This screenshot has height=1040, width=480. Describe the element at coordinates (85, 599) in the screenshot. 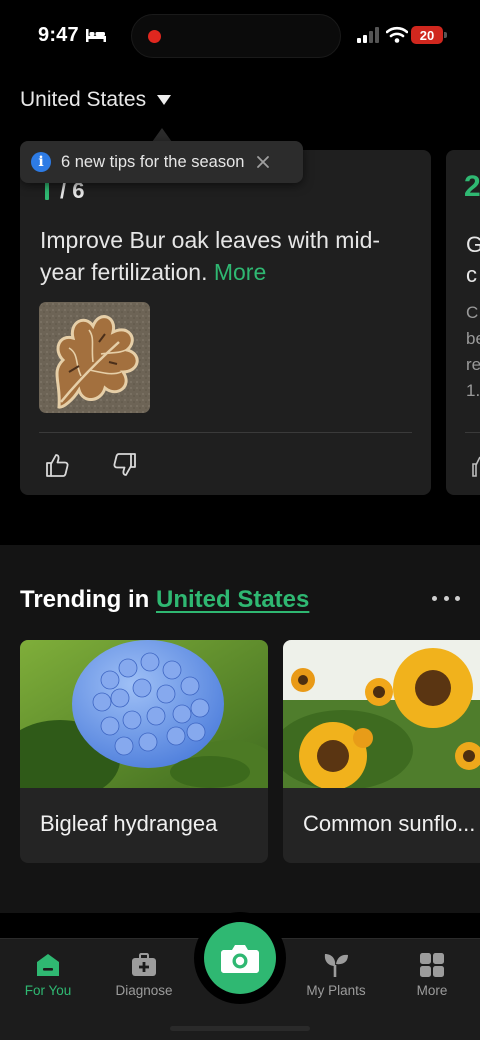

I see `trending-prefix: Trending in` at that location.